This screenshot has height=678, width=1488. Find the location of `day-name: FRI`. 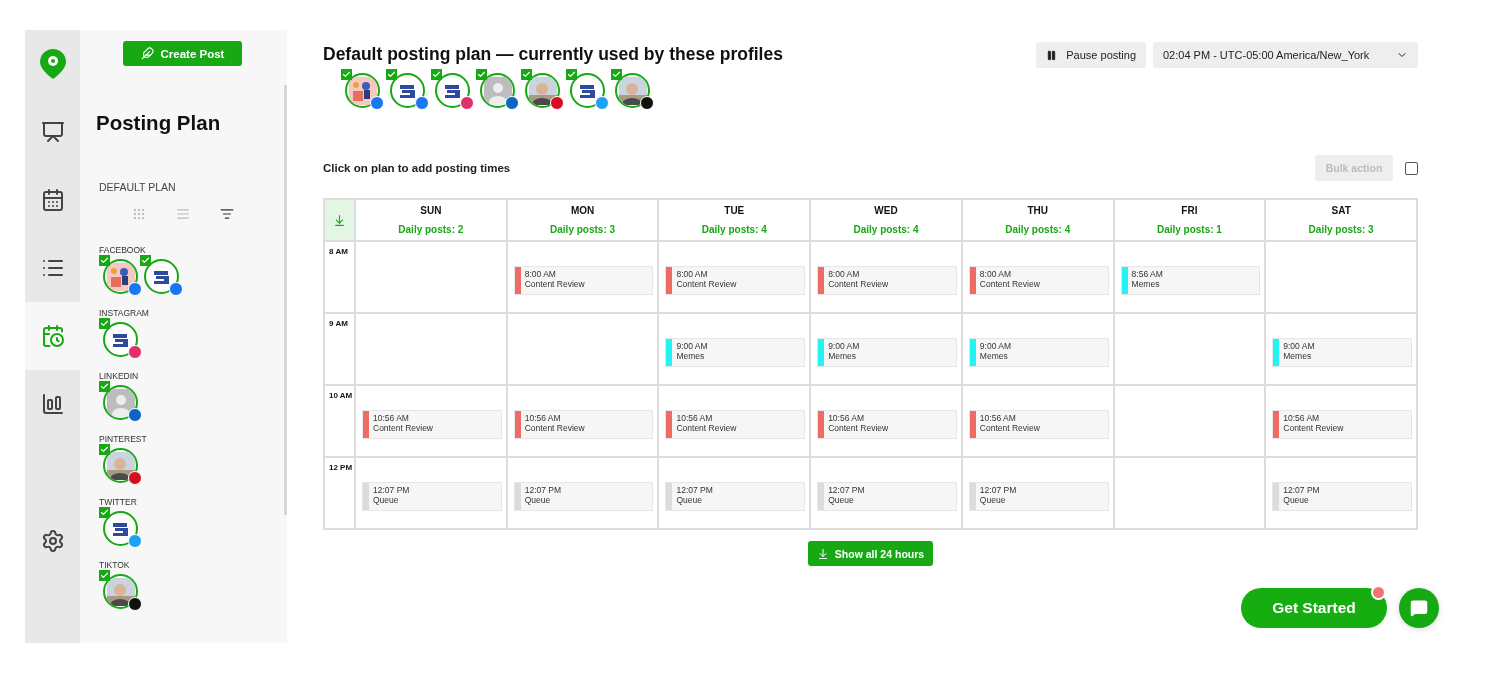

day-name: FRI is located at coordinates (1189, 210).